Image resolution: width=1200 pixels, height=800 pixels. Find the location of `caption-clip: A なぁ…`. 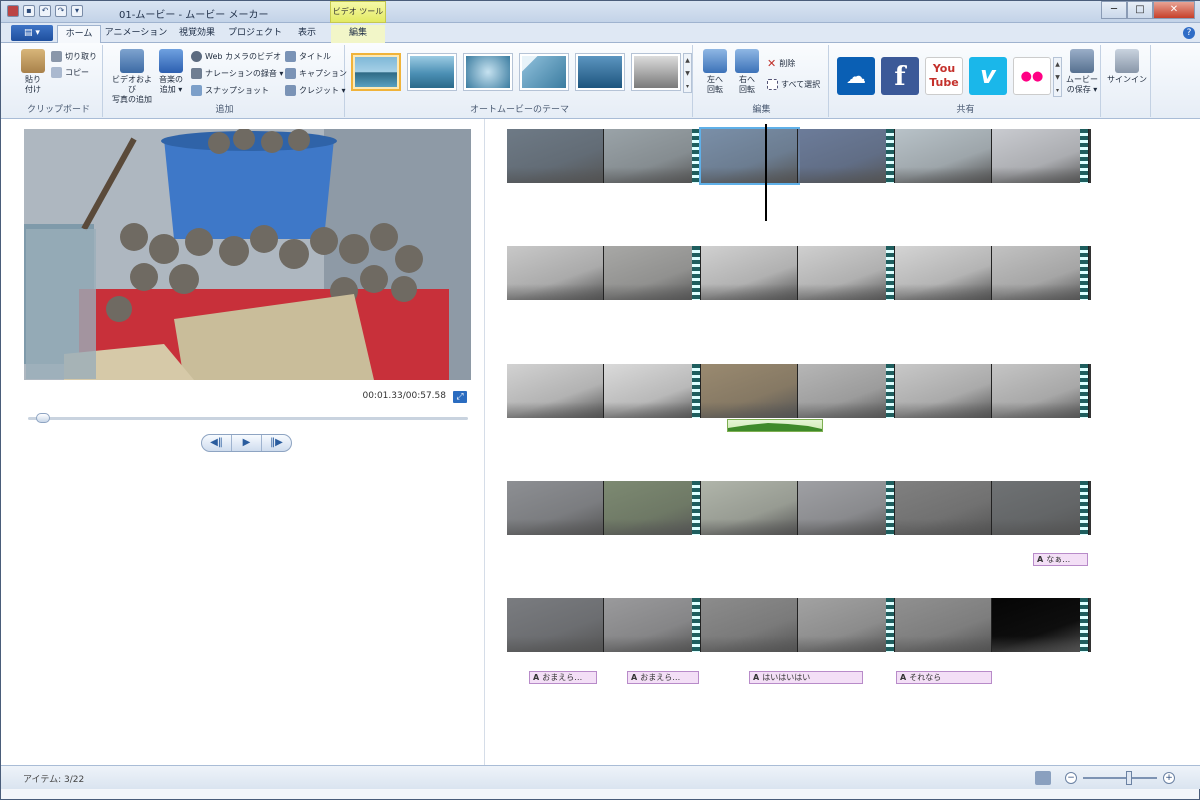

caption-clip: A なぁ… is located at coordinates (1060, 559).